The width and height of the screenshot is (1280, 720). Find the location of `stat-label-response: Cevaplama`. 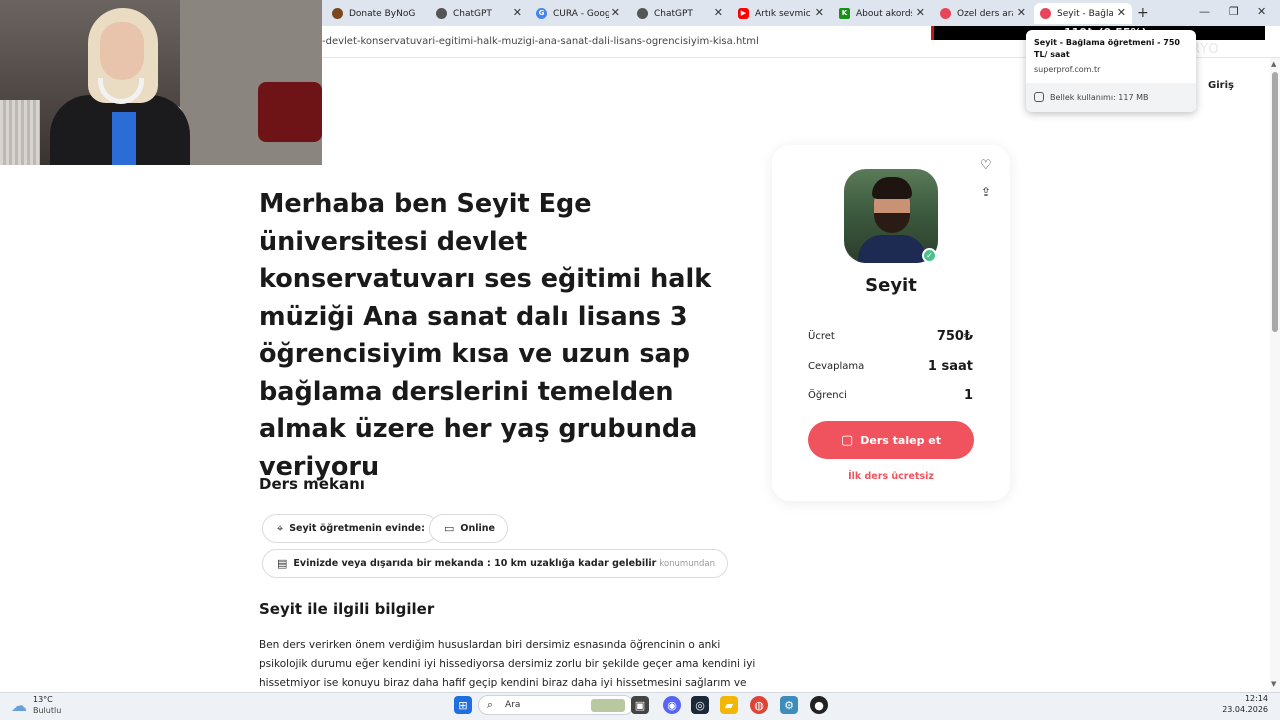

stat-label-response: Cevaplama is located at coordinates (836, 366).